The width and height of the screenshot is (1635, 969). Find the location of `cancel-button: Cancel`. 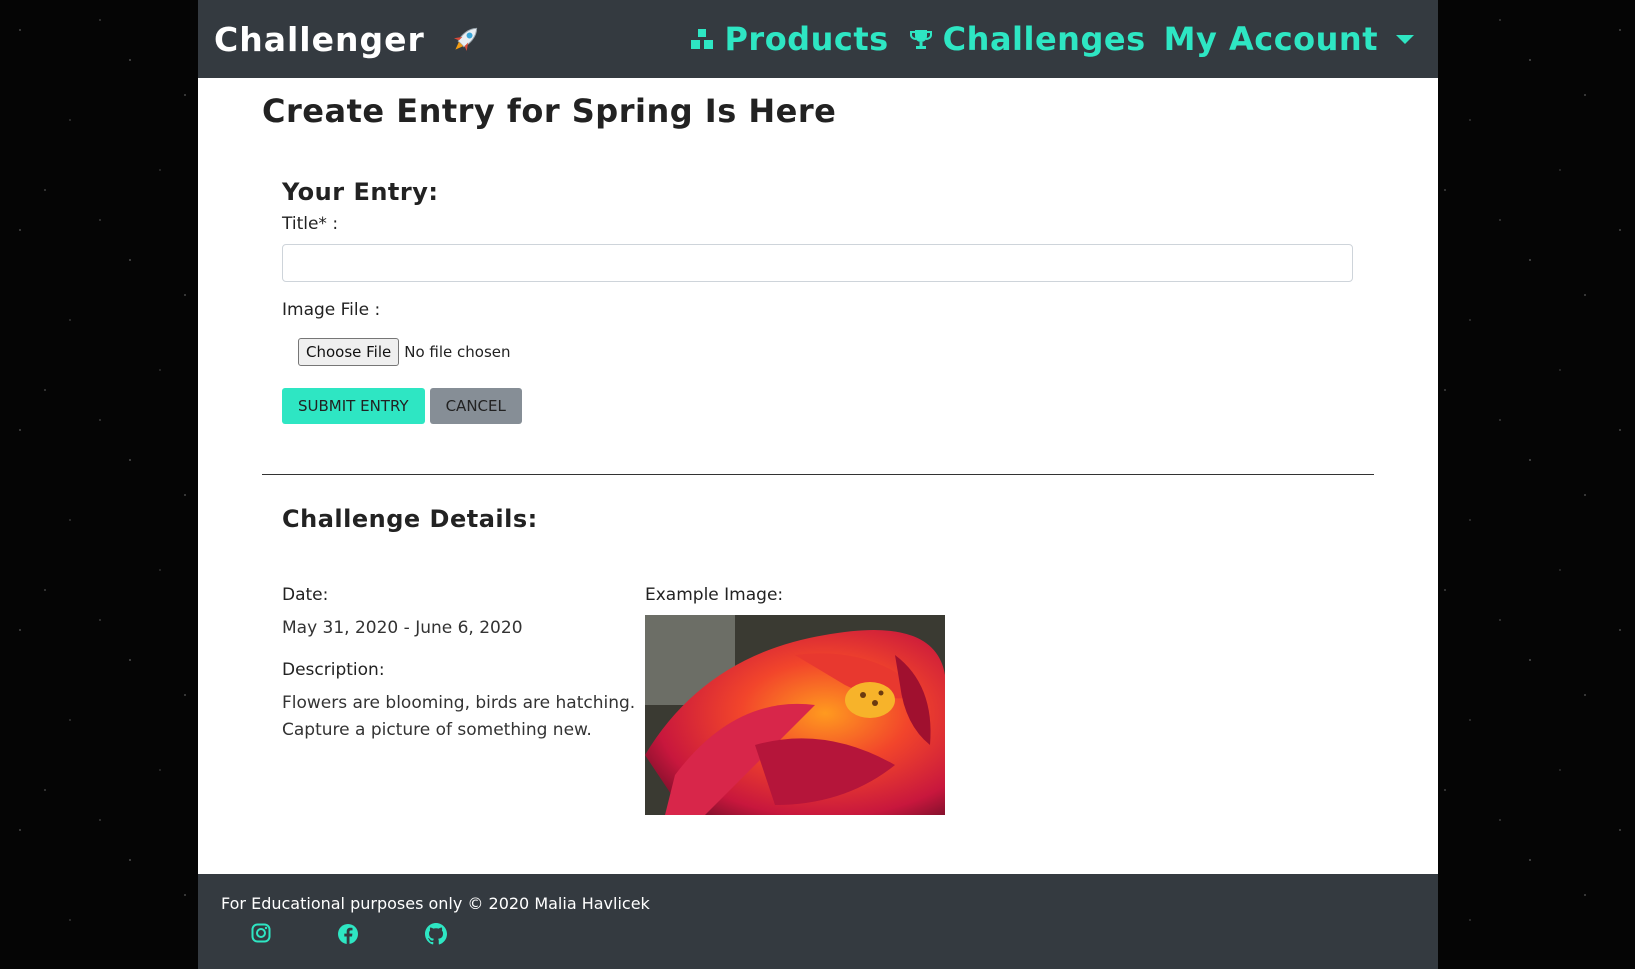

cancel-button: Cancel is located at coordinates (475, 406).